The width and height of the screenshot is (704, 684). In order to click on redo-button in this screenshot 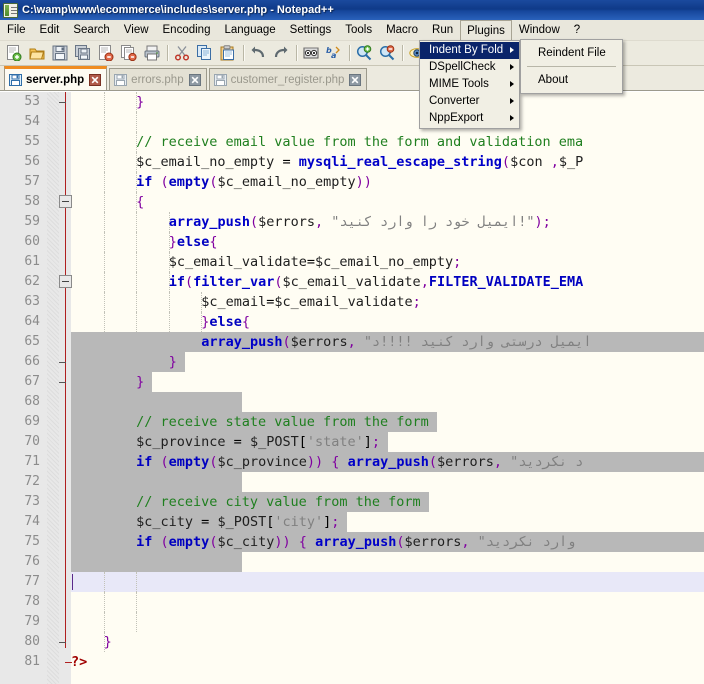, I will do `click(281, 53)`.